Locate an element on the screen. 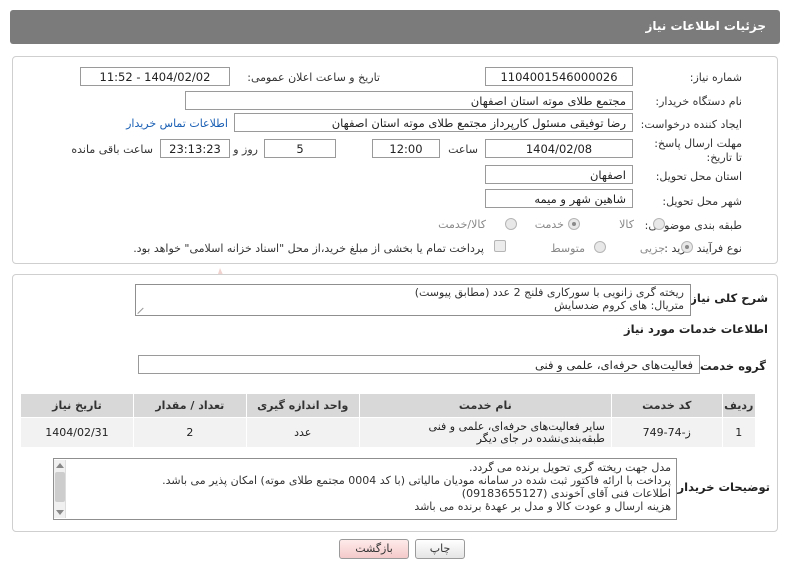 The height and width of the screenshot is (574, 788). description-label: شرح کلی نیاز: is located at coordinates (726, 298).